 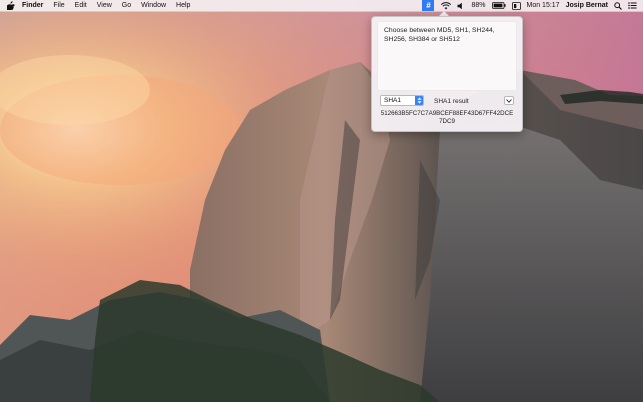 What do you see at coordinates (81, 5) in the screenshot?
I see `menu-edit: Edit` at bounding box center [81, 5].